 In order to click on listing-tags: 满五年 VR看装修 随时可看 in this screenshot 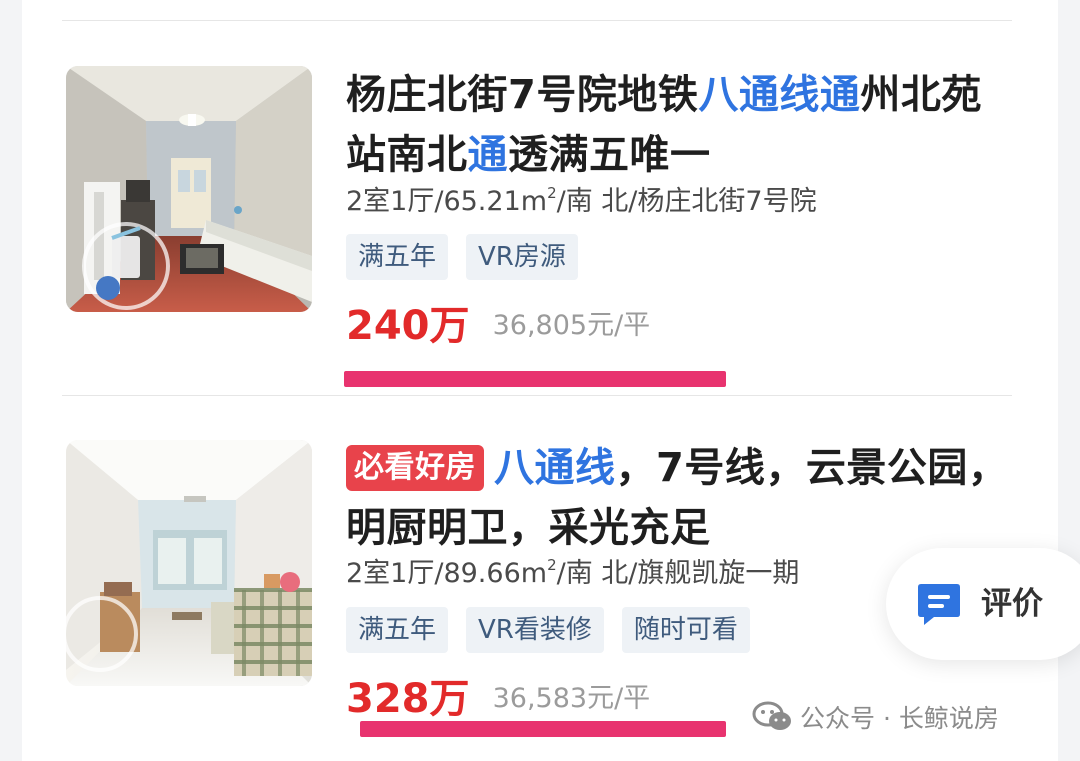, I will do `click(548, 630)`.